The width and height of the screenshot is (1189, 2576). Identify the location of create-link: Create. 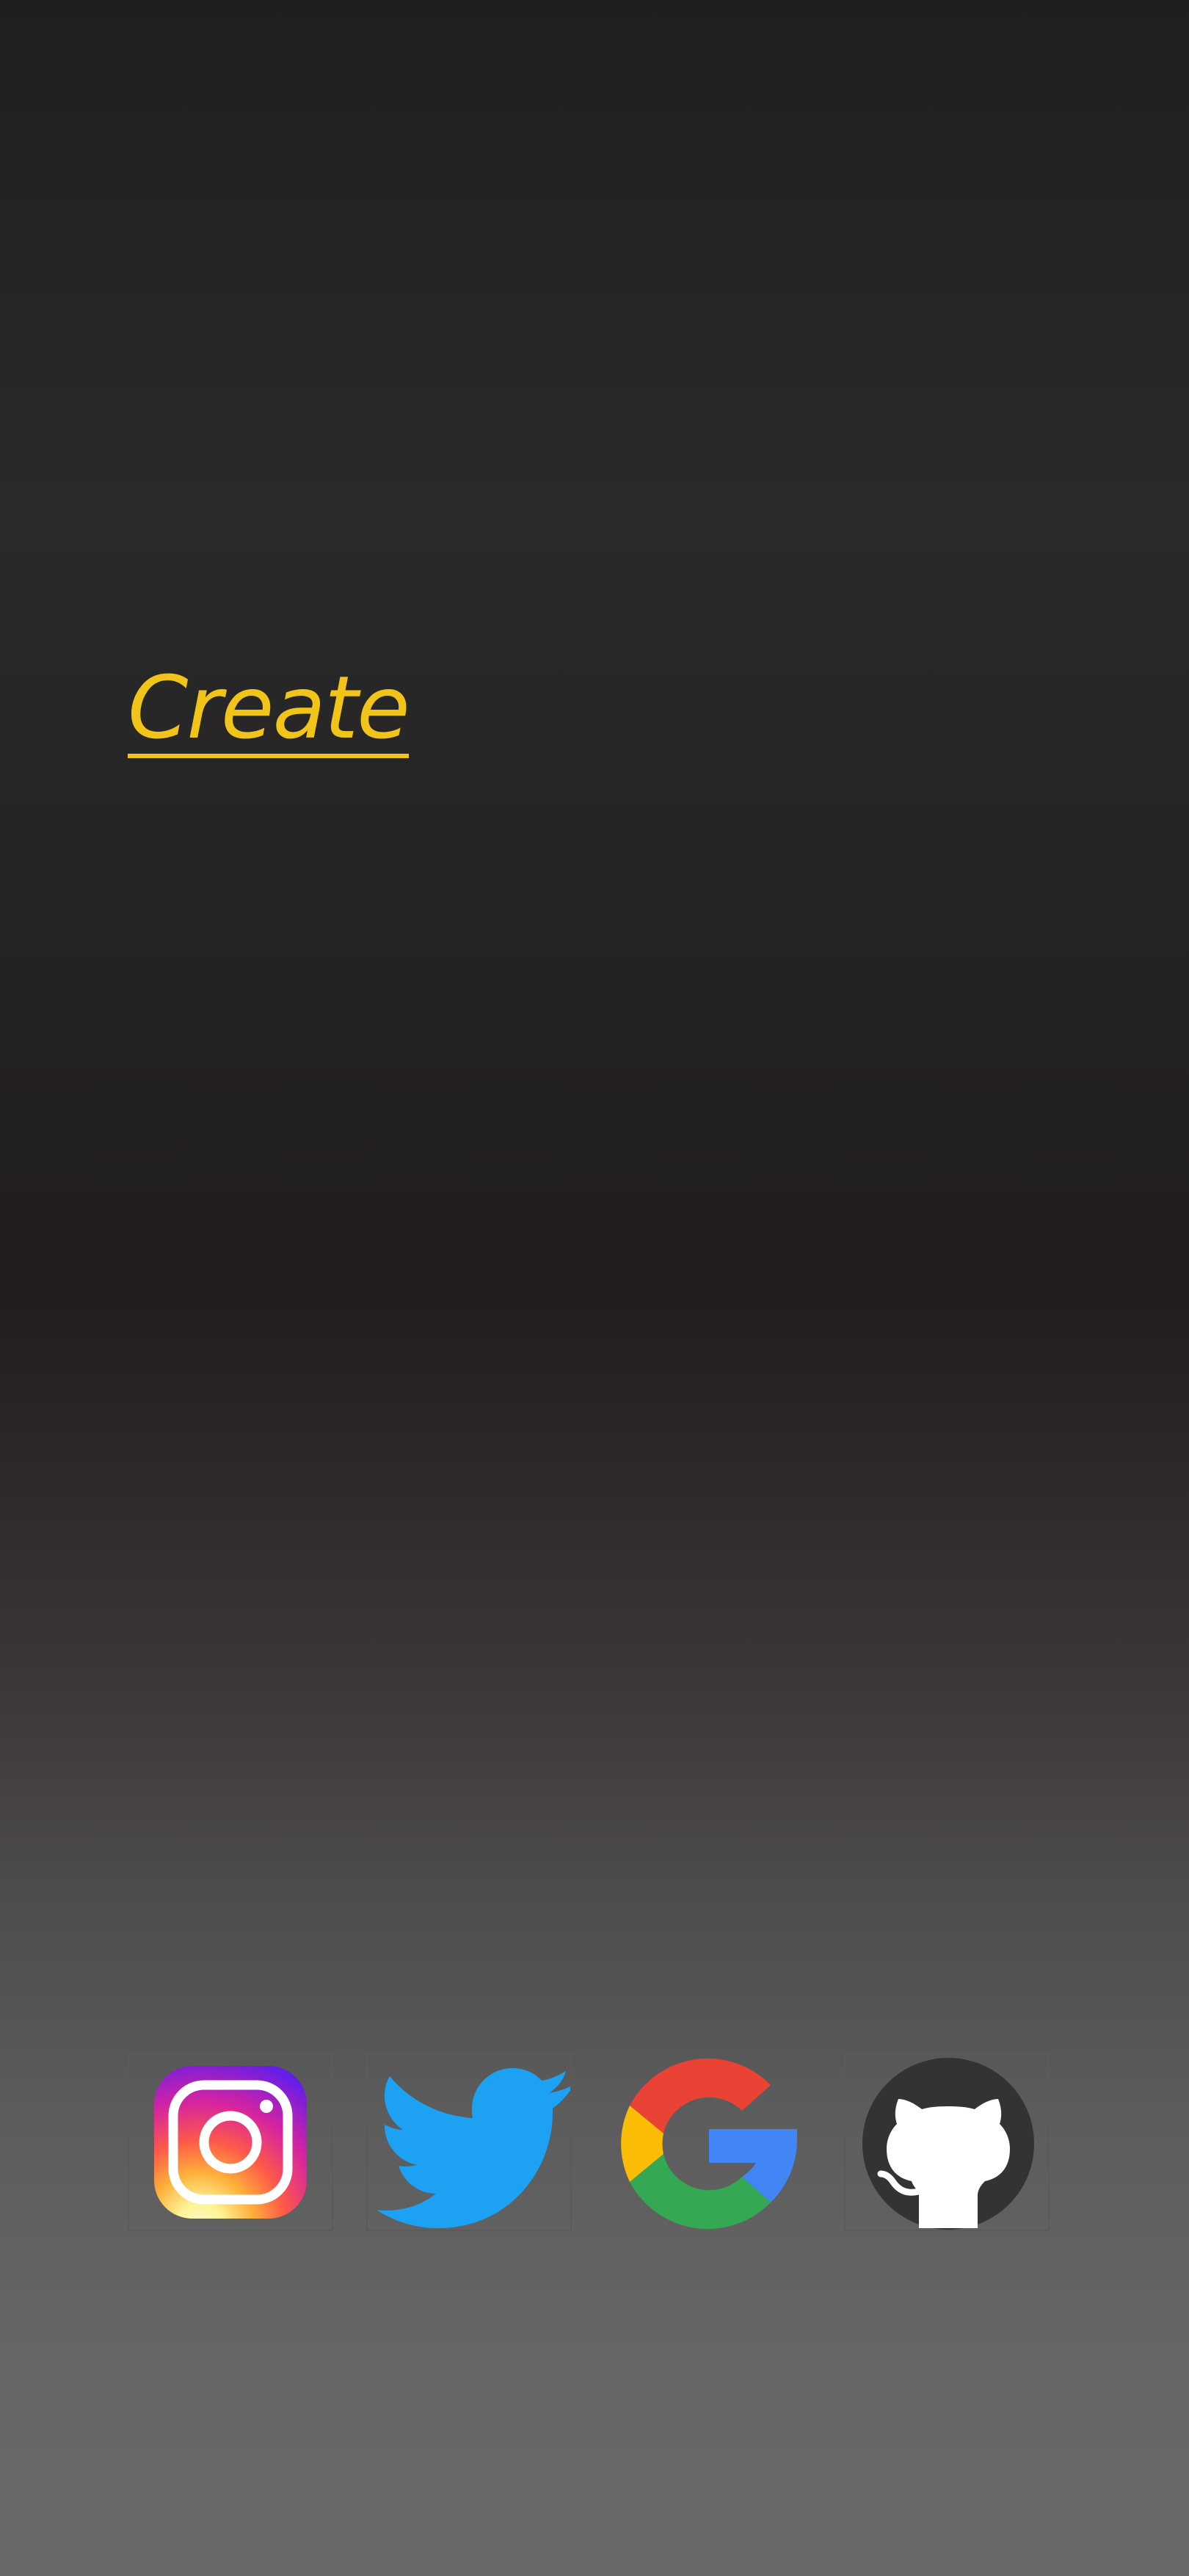
(269, 711).